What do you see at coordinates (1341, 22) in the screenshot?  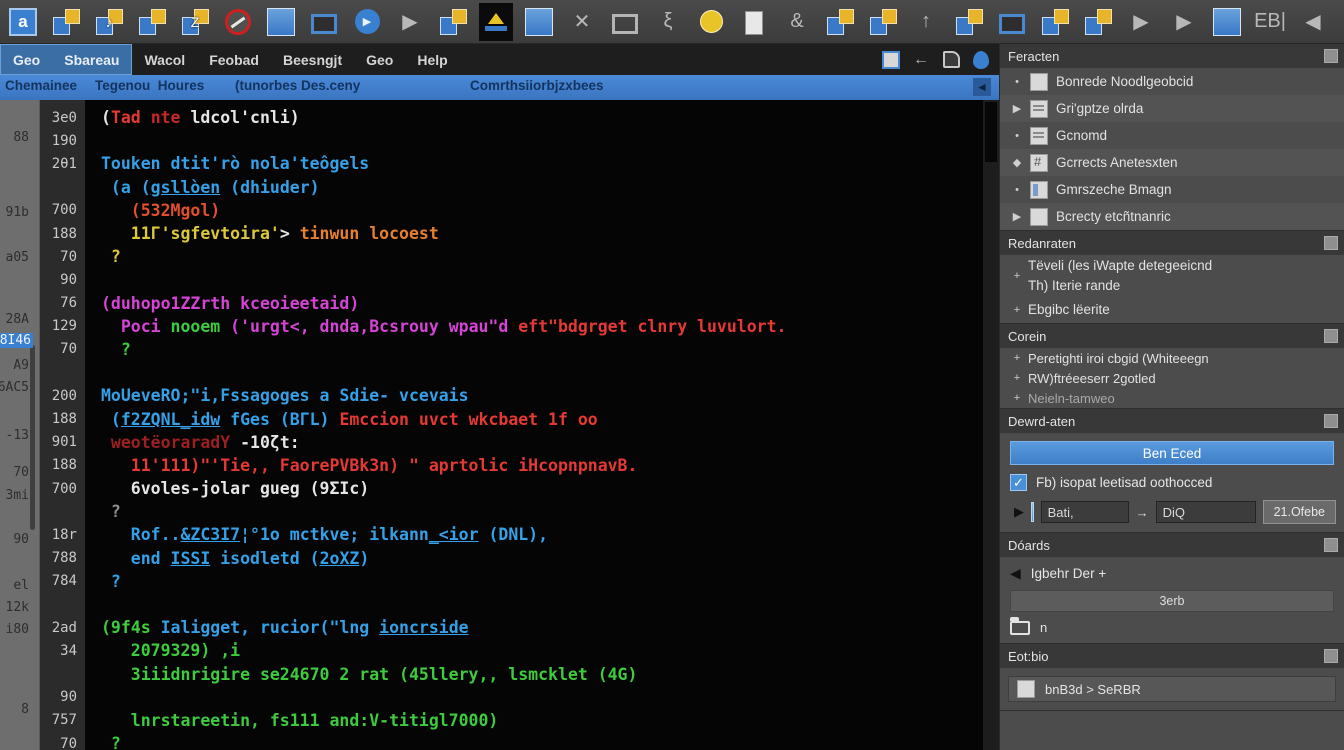 I see `next-icon: ▶` at bounding box center [1341, 22].